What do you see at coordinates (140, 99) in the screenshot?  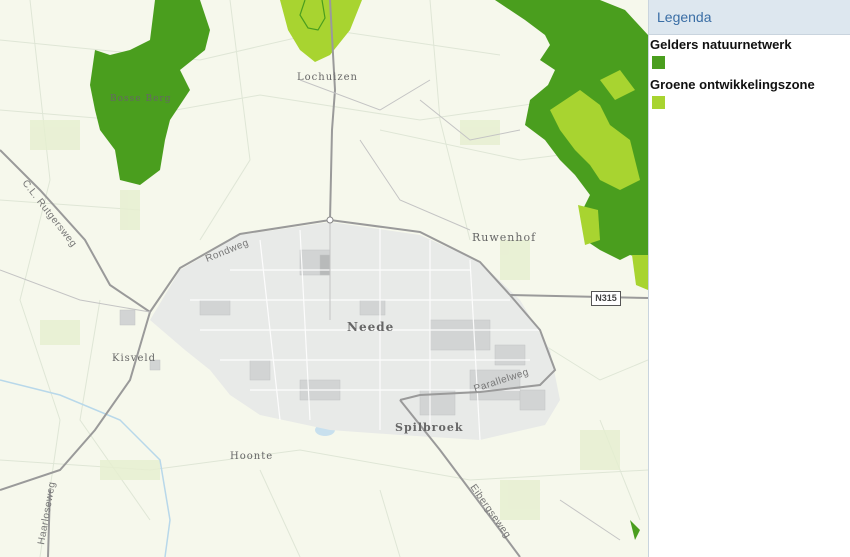 I see `place-label-bosse-berg: Bosse Berg` at bounding box center [140, 99].